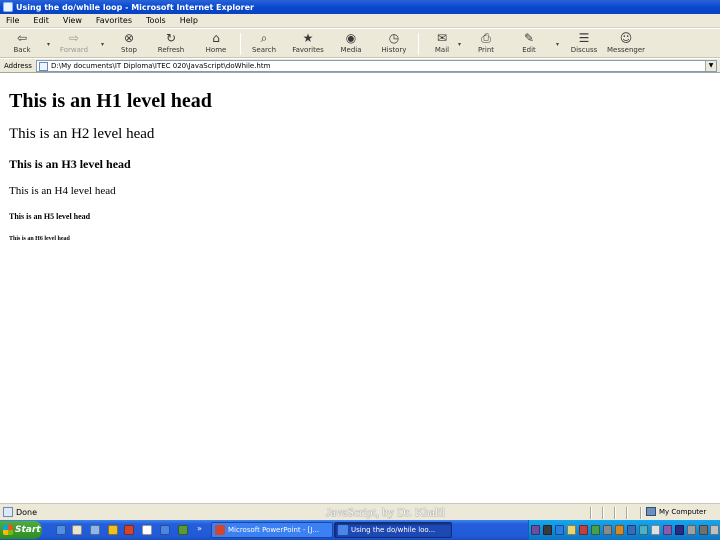 Image resolution: width=720 pixels, height=540 pixels. Describe the element at coordinates (8, 530) in the screenshot. I see `windows-logo-icon` at that location.